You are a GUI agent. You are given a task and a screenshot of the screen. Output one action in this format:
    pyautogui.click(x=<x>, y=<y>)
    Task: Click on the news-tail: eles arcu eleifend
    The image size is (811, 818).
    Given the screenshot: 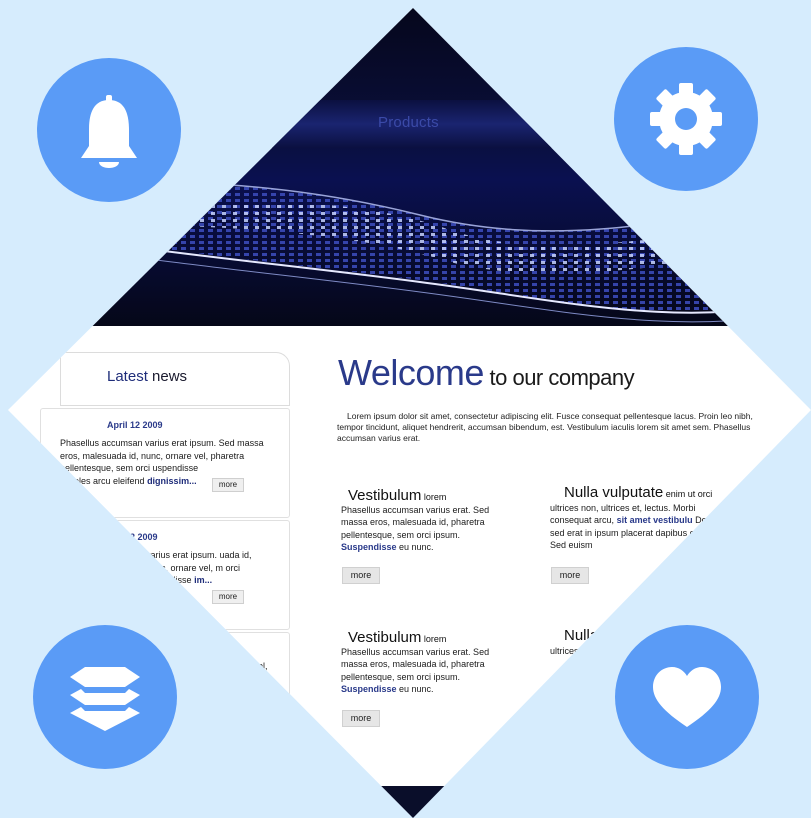 What is the action you would take?
    pyautogui.click(x=109, y=481)
    